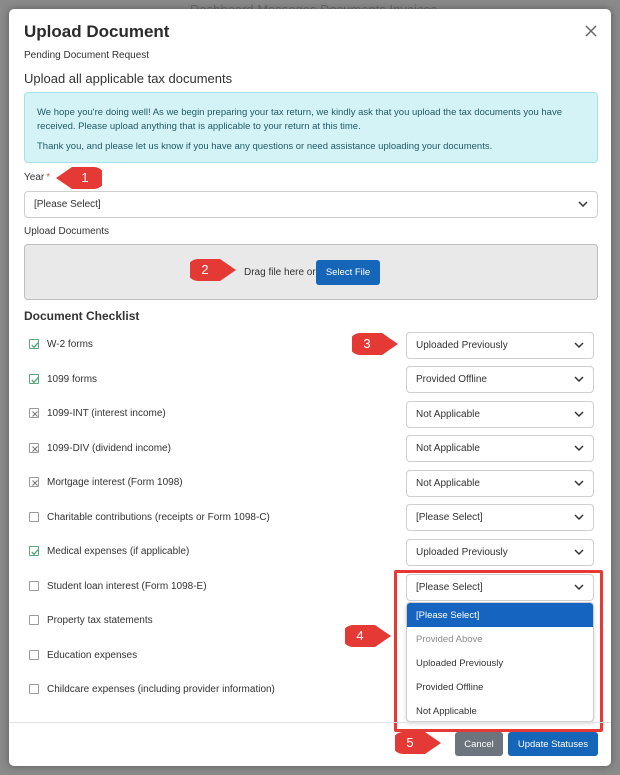 Image resolution: width=620 pixels, height=775 pixels. What do you see at coordinates (97, 31) in the screenshot?
I see `modal-title: Upload Document` at bounding box center [97, 31].